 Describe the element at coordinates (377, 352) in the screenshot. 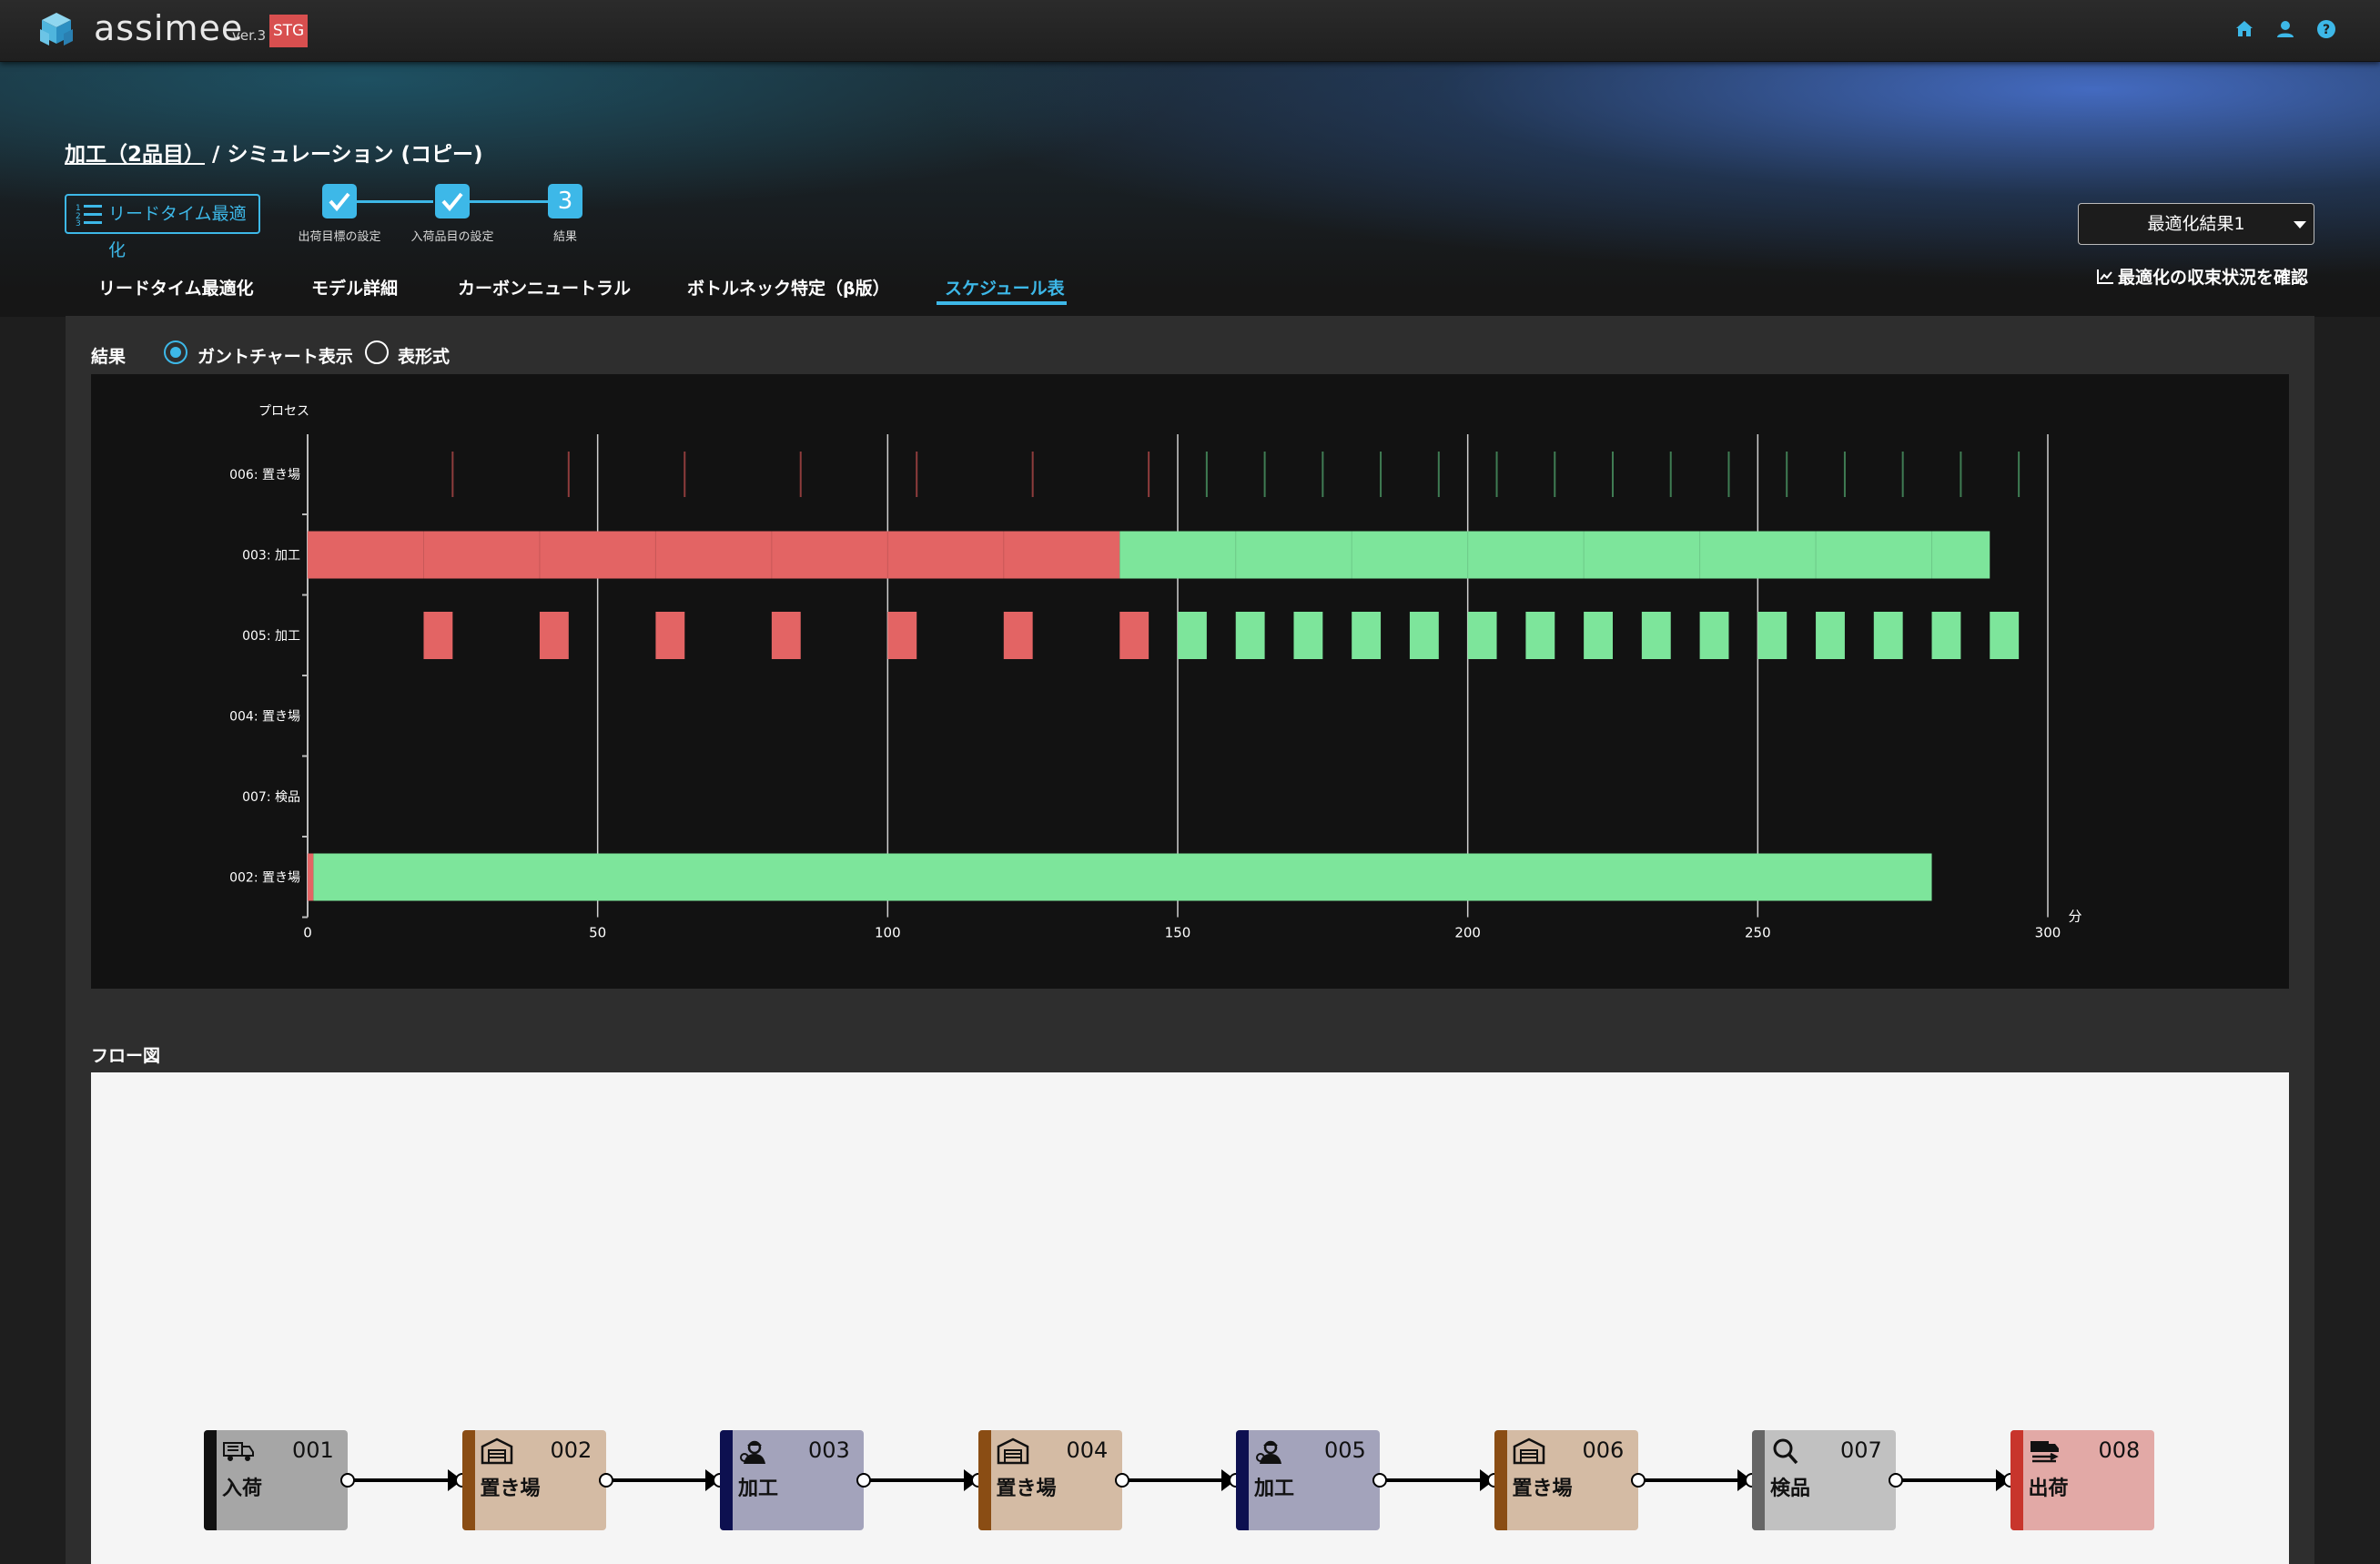

I see `table-view-radio` at that location.